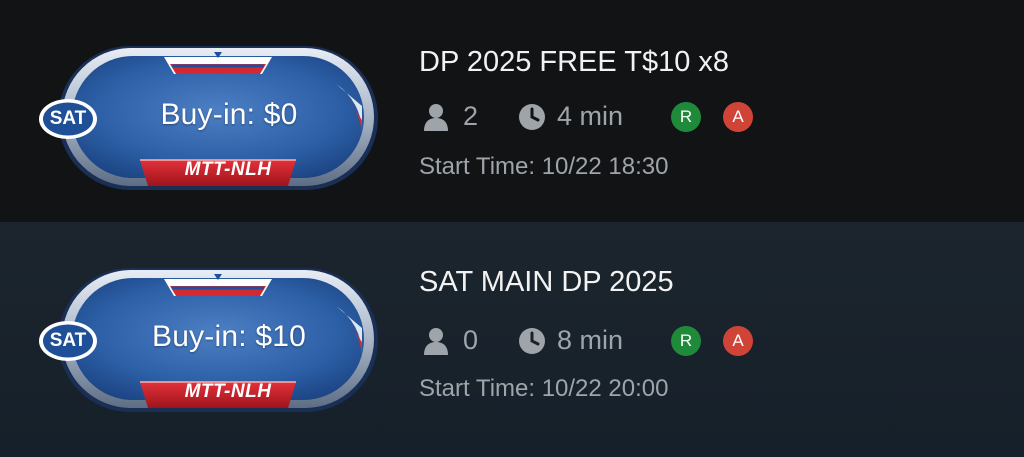  I want to click on start-time: Start Time: 10/22 18:30, so click(544, 166).